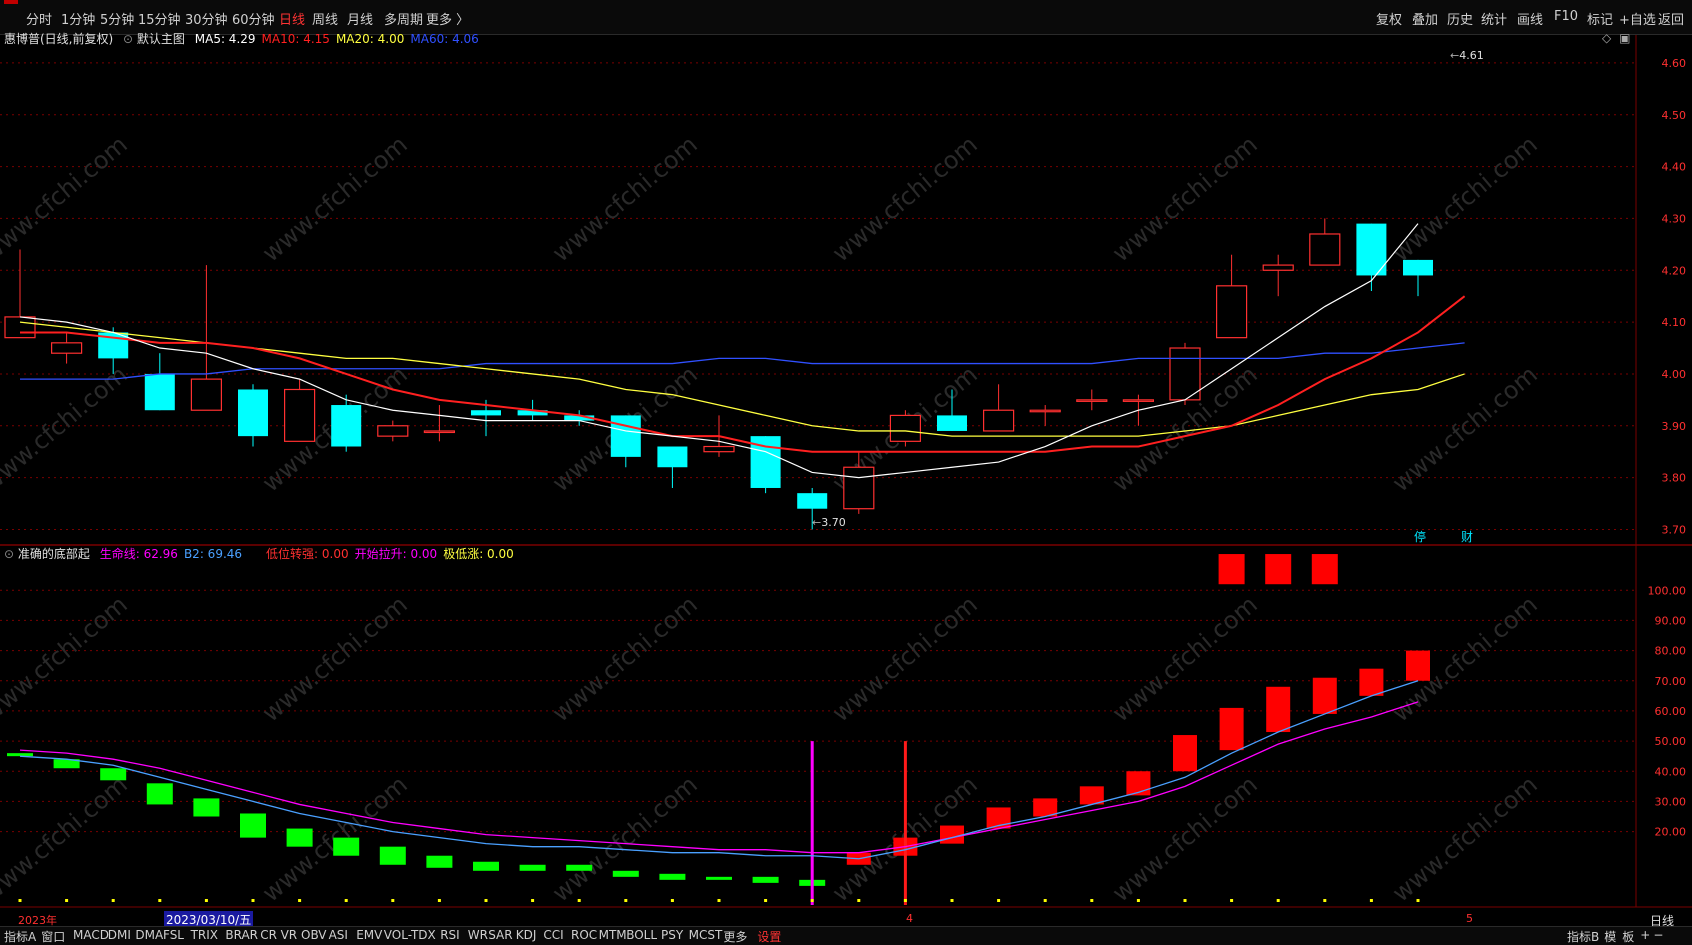 The image size is (1692, 945). What do you see at coordinates (292, 18) in the screenshot?
I see `period-tab-6: 日线` at bounding box center [292, 18].